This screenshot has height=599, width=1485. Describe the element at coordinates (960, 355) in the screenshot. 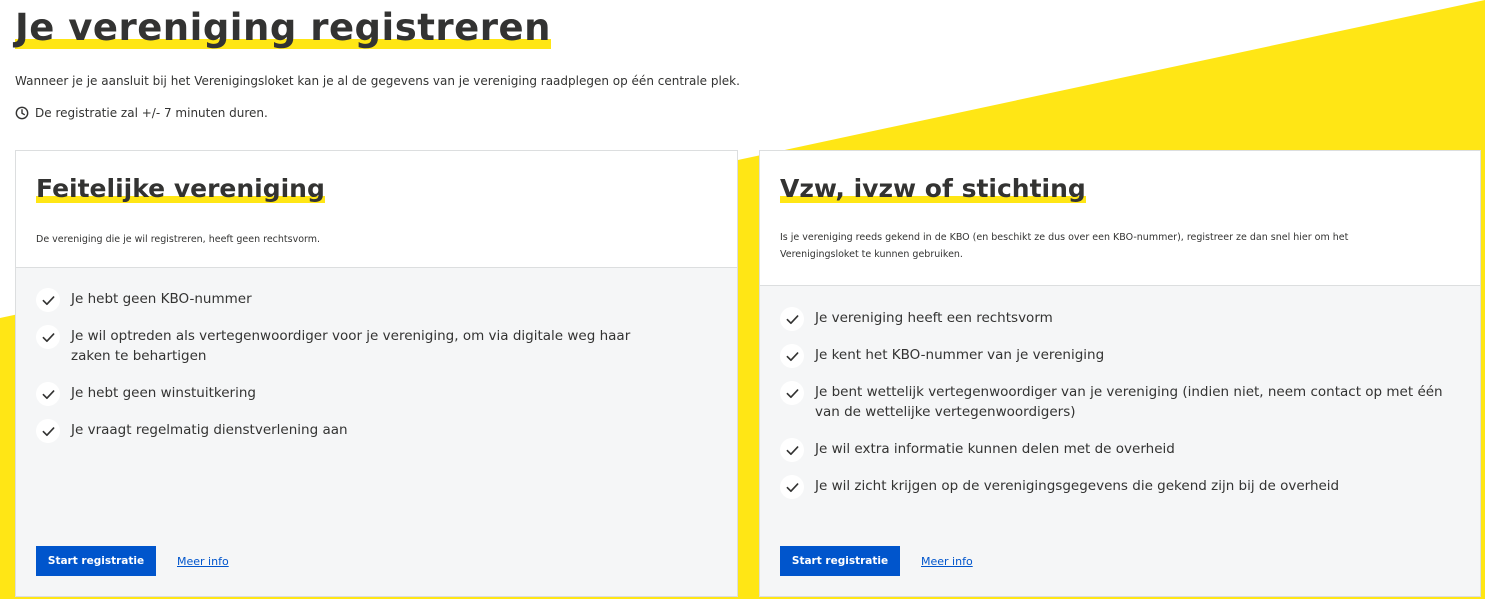

I see `requirement-text: Je kent het KBO-nummer van je vereniging` at that location.